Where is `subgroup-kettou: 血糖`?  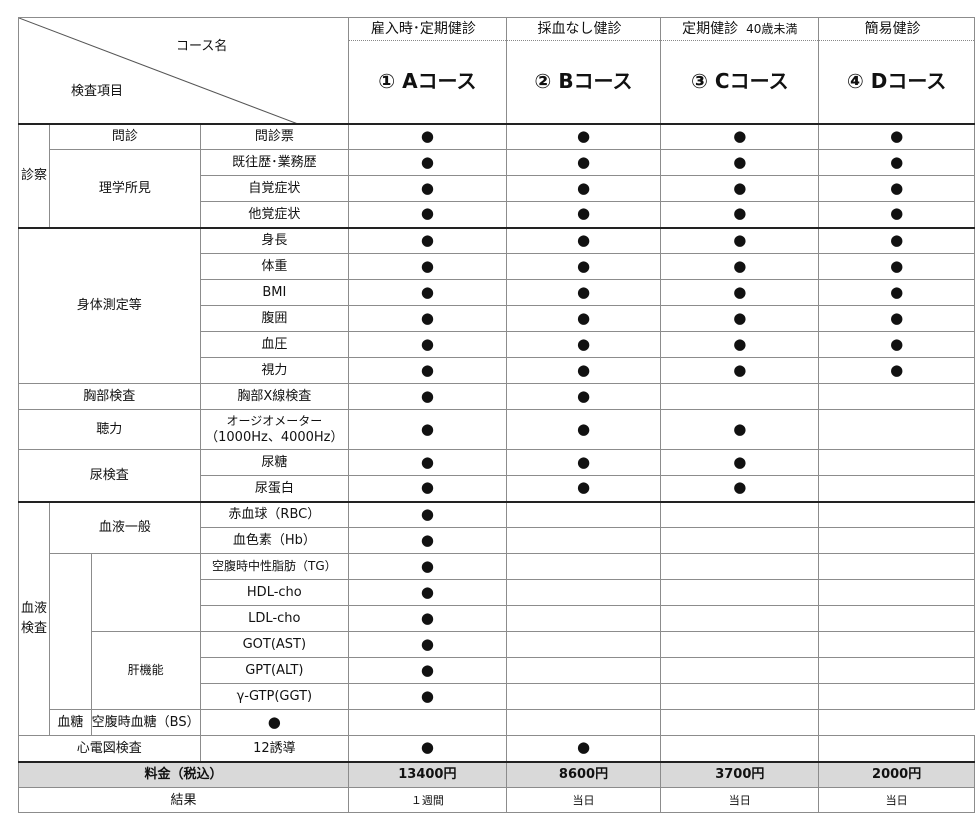
subgroup-kettou: 血糖 is located at coordinates (70, 722).